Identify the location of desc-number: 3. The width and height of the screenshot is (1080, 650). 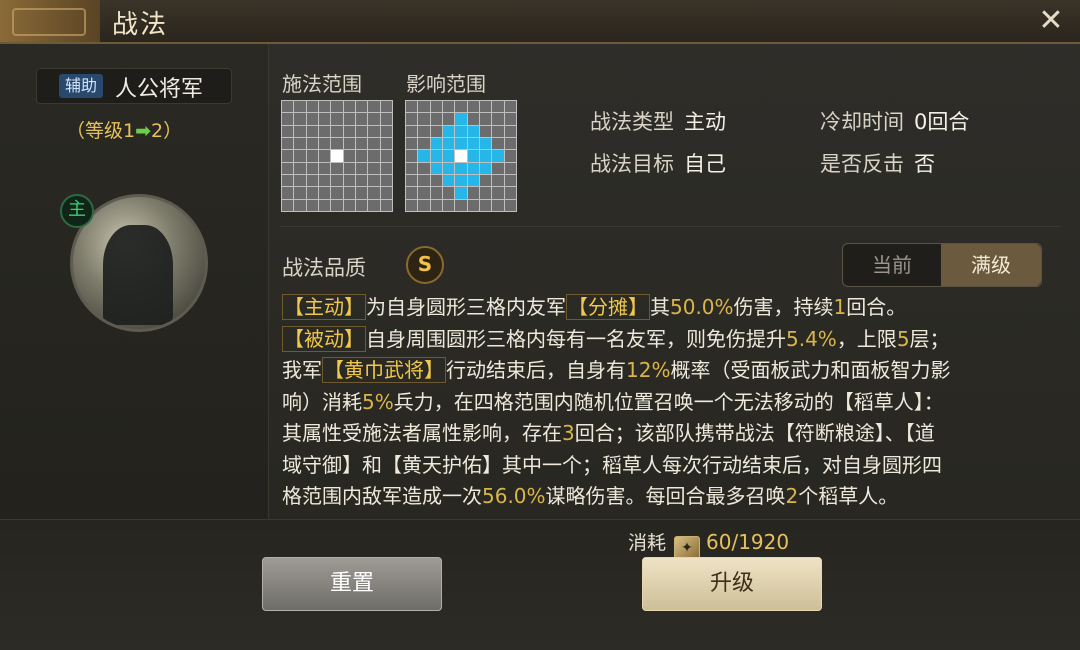
(568, 433).